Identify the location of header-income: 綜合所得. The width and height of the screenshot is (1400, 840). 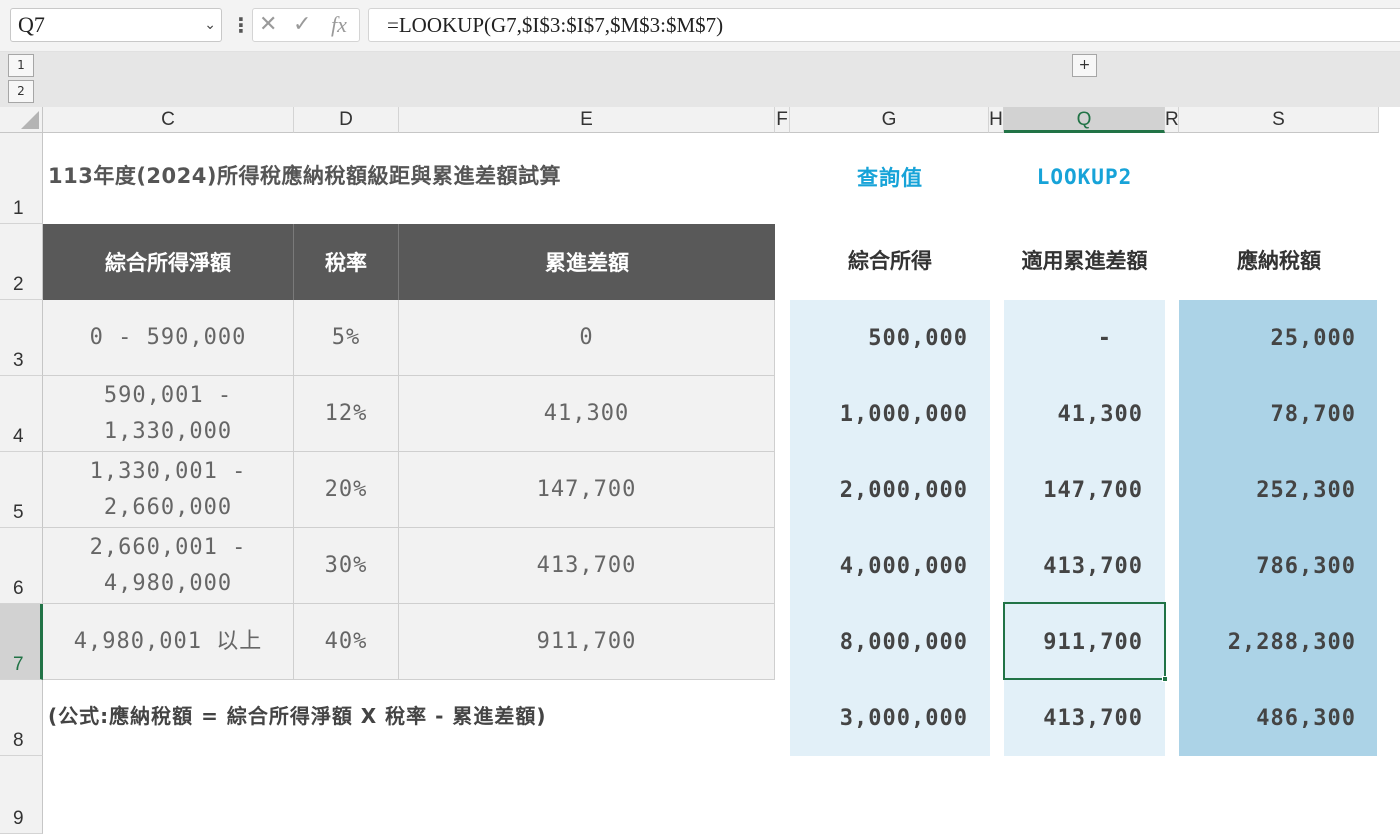
(890, 260).